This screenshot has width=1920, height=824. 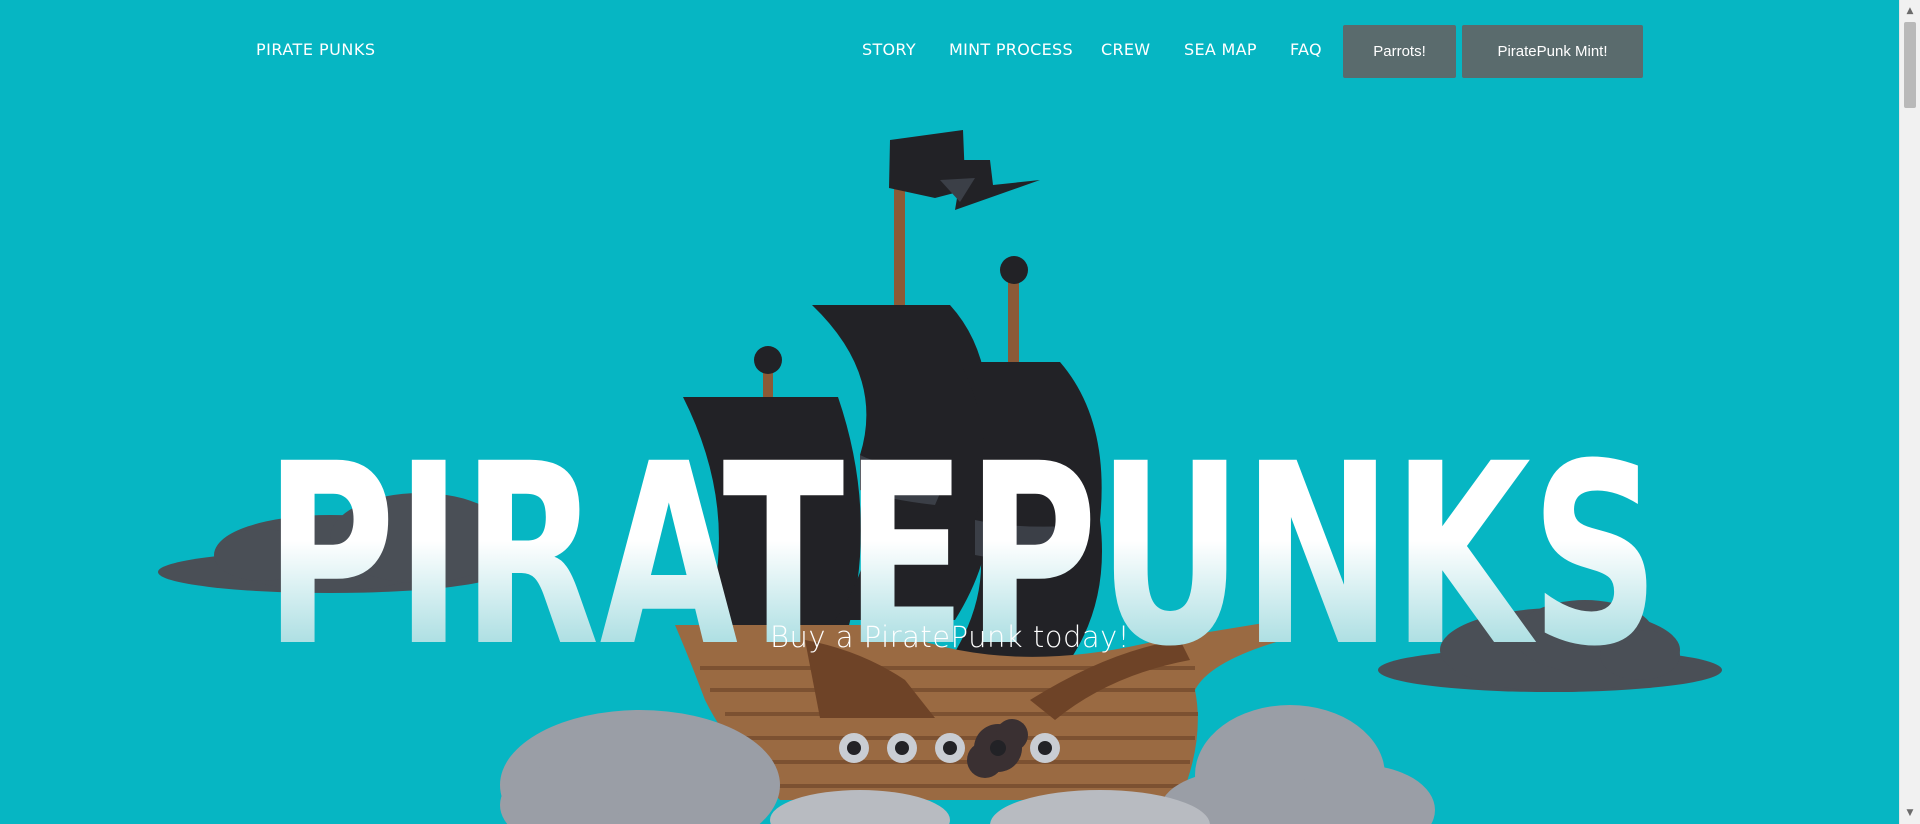 What do you see at coordinates (1011, 49) in the screenshot?
I see `nav-link-mint-process: MINT PROCESS` at bounding box center [1011, 49].